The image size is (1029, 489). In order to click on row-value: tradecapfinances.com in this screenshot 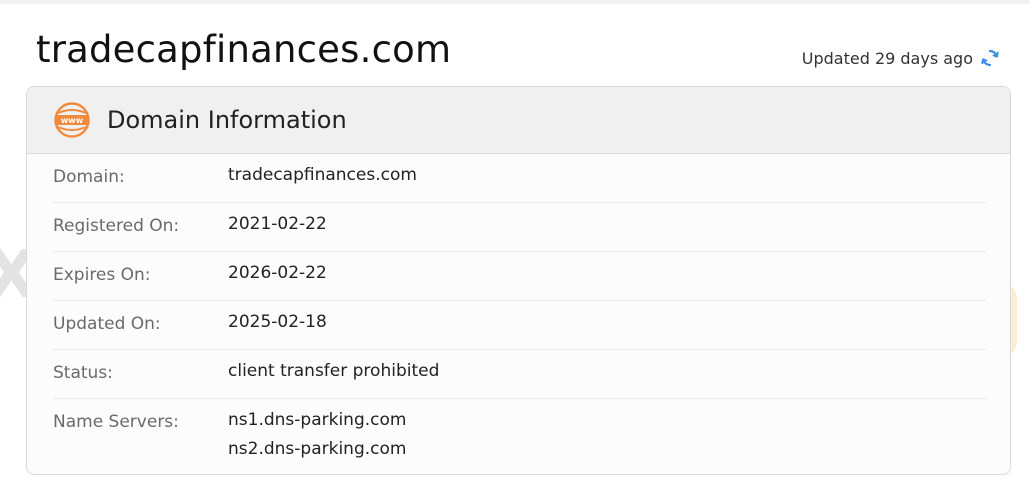, I will do `click(322, 175)`.